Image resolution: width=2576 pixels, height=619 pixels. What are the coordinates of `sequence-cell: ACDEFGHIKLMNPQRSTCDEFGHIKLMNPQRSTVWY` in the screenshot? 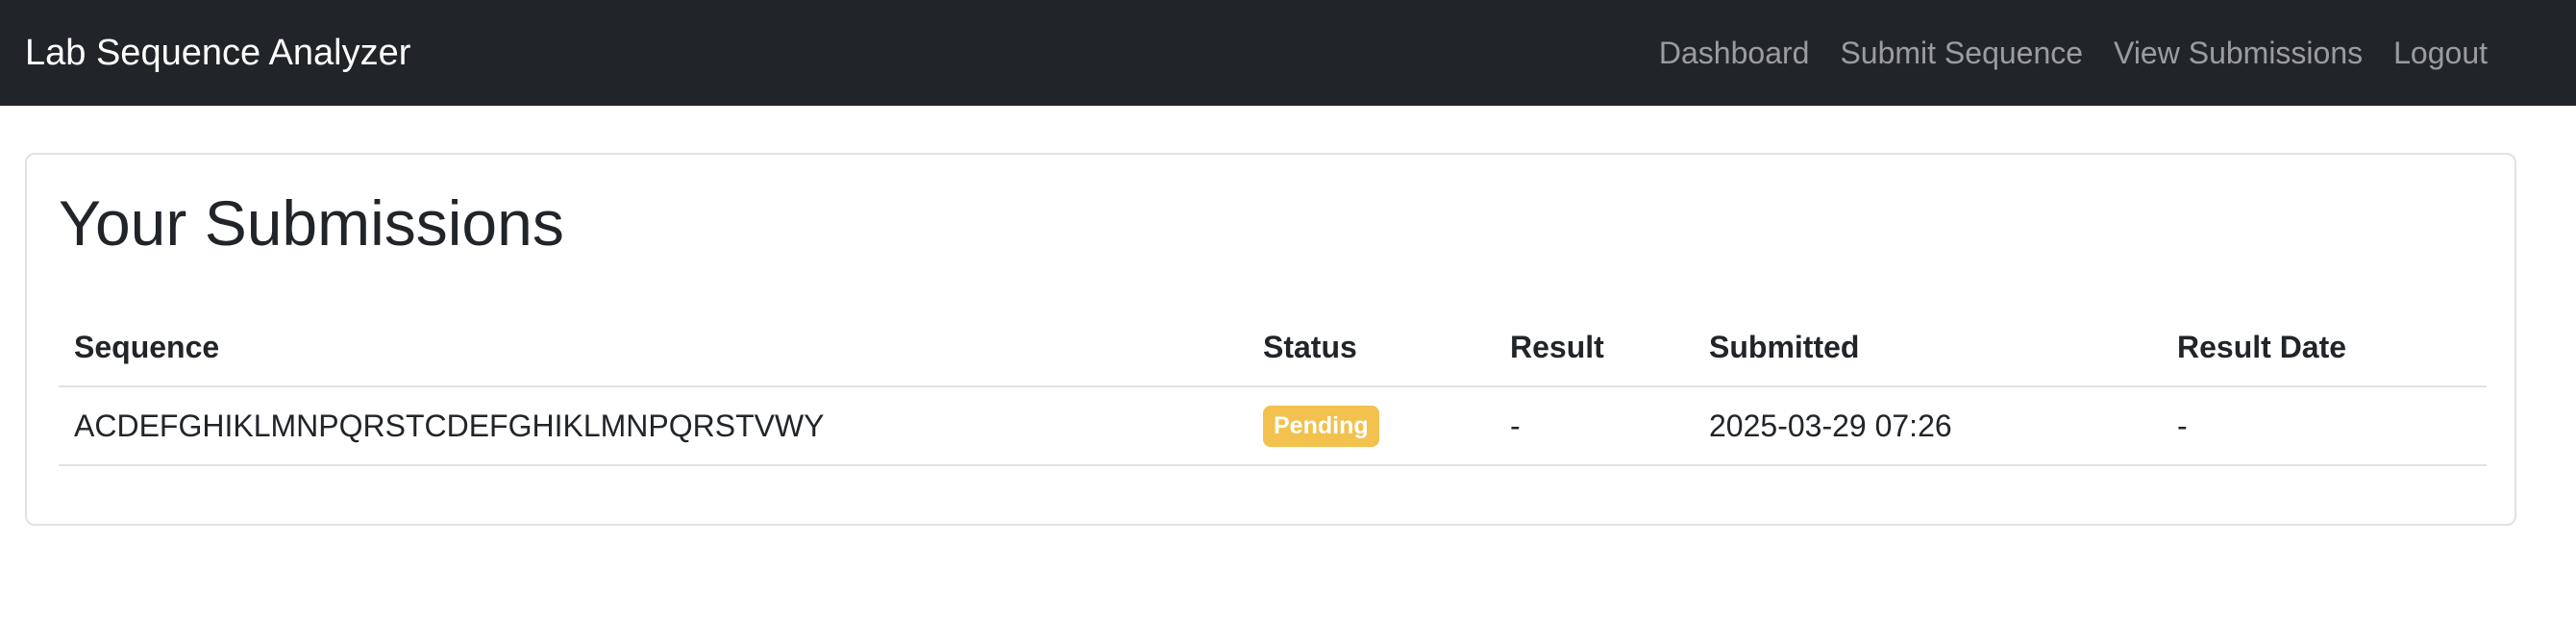 It's located at (654, 426).